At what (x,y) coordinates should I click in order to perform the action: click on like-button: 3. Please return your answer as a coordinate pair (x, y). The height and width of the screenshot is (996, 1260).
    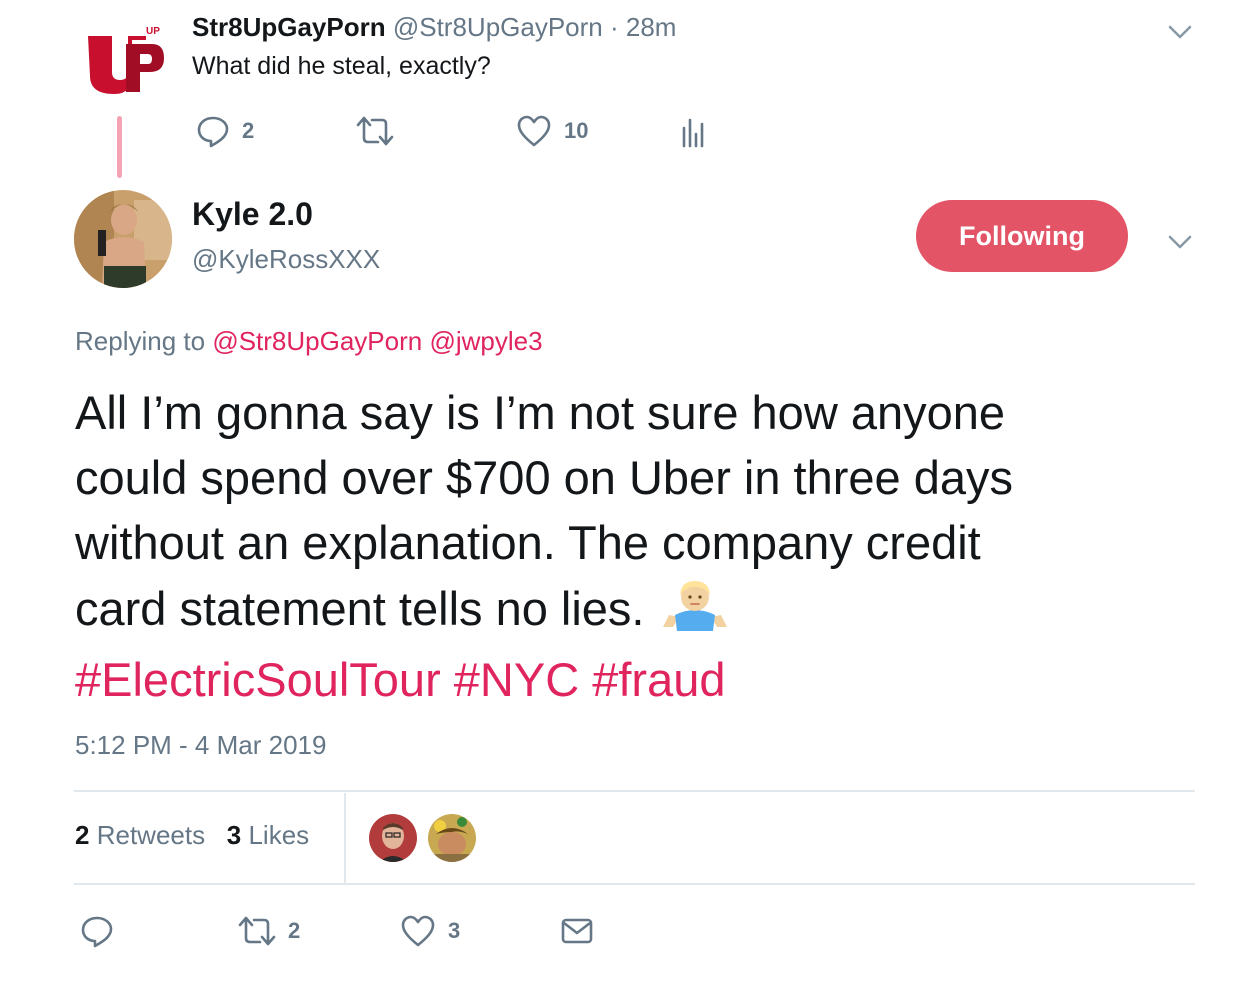
    Looking at the image, I should click on (430, 931).